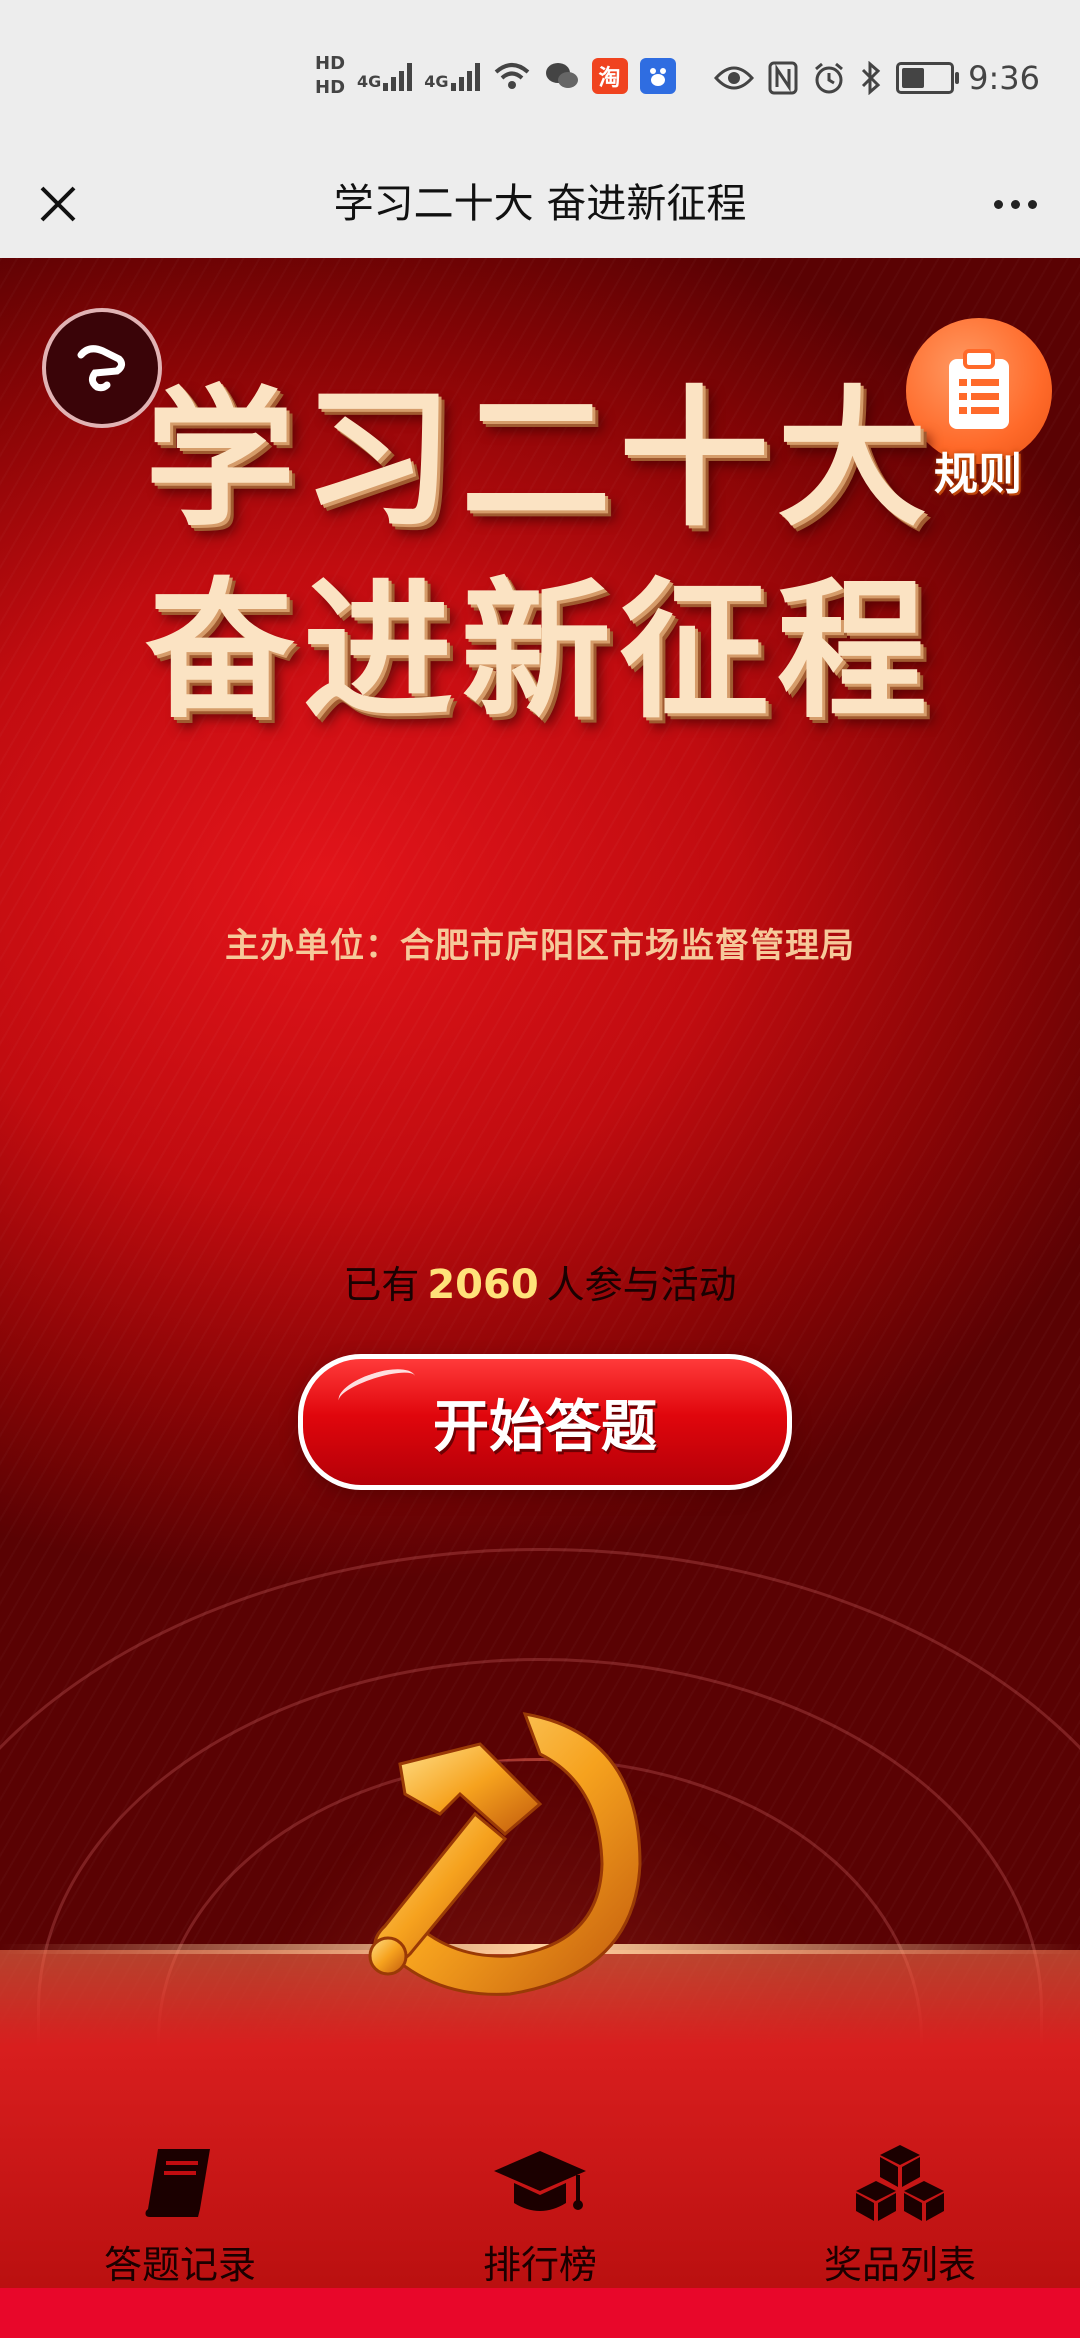 Image resolution: width=1080 pixels, height=2338 pixels. Describe the element at coordinates (330, 87) in the screenshot. I see `hd2-label: HD` at that location.